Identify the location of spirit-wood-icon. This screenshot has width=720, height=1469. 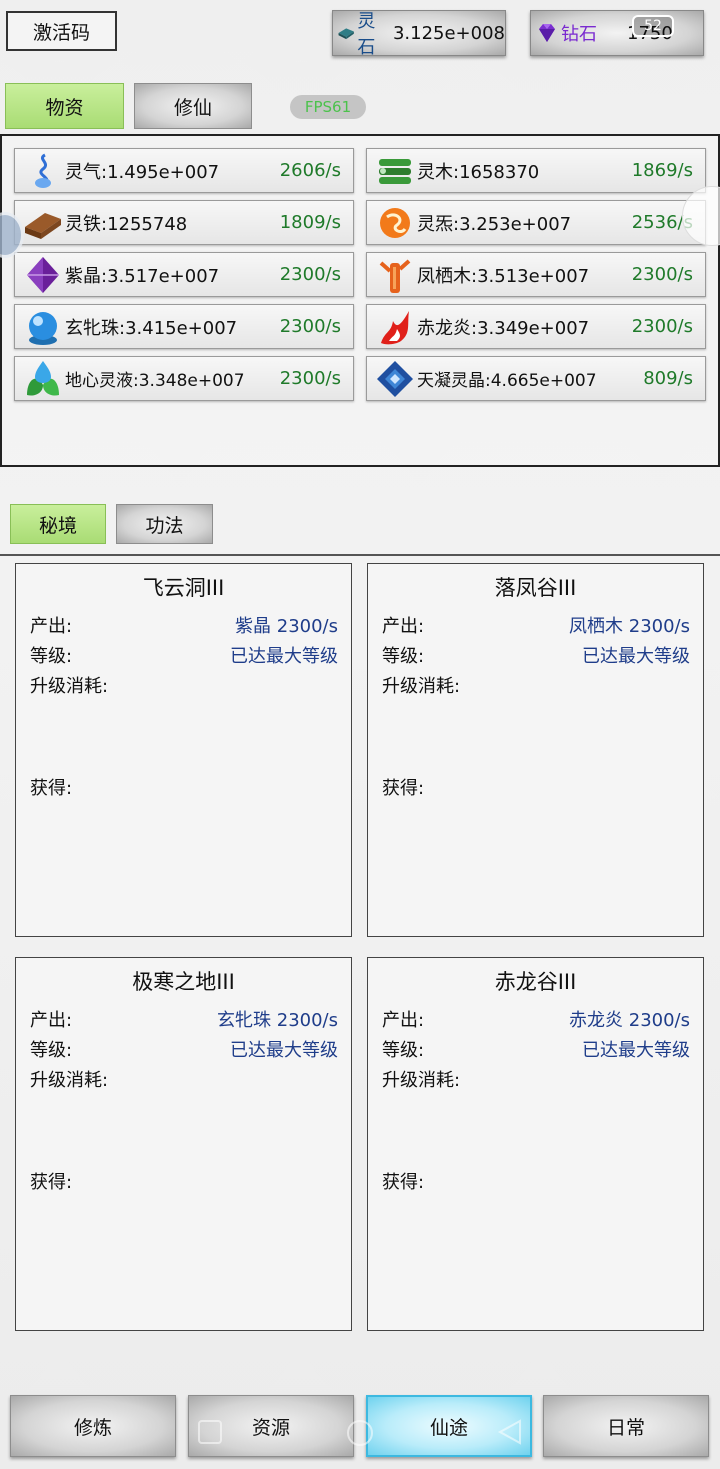
(395, 171).